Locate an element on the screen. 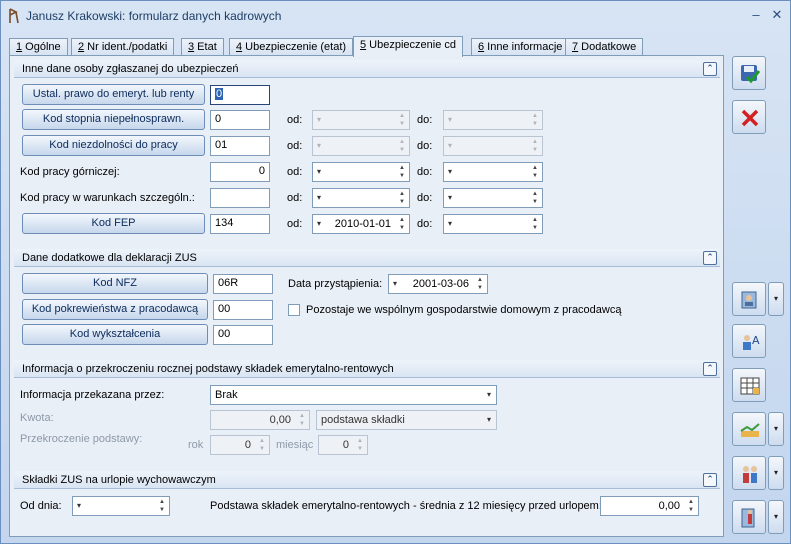  od-dnia-date: ▾ ▲ ▼ is located at coordinates (121, 506).